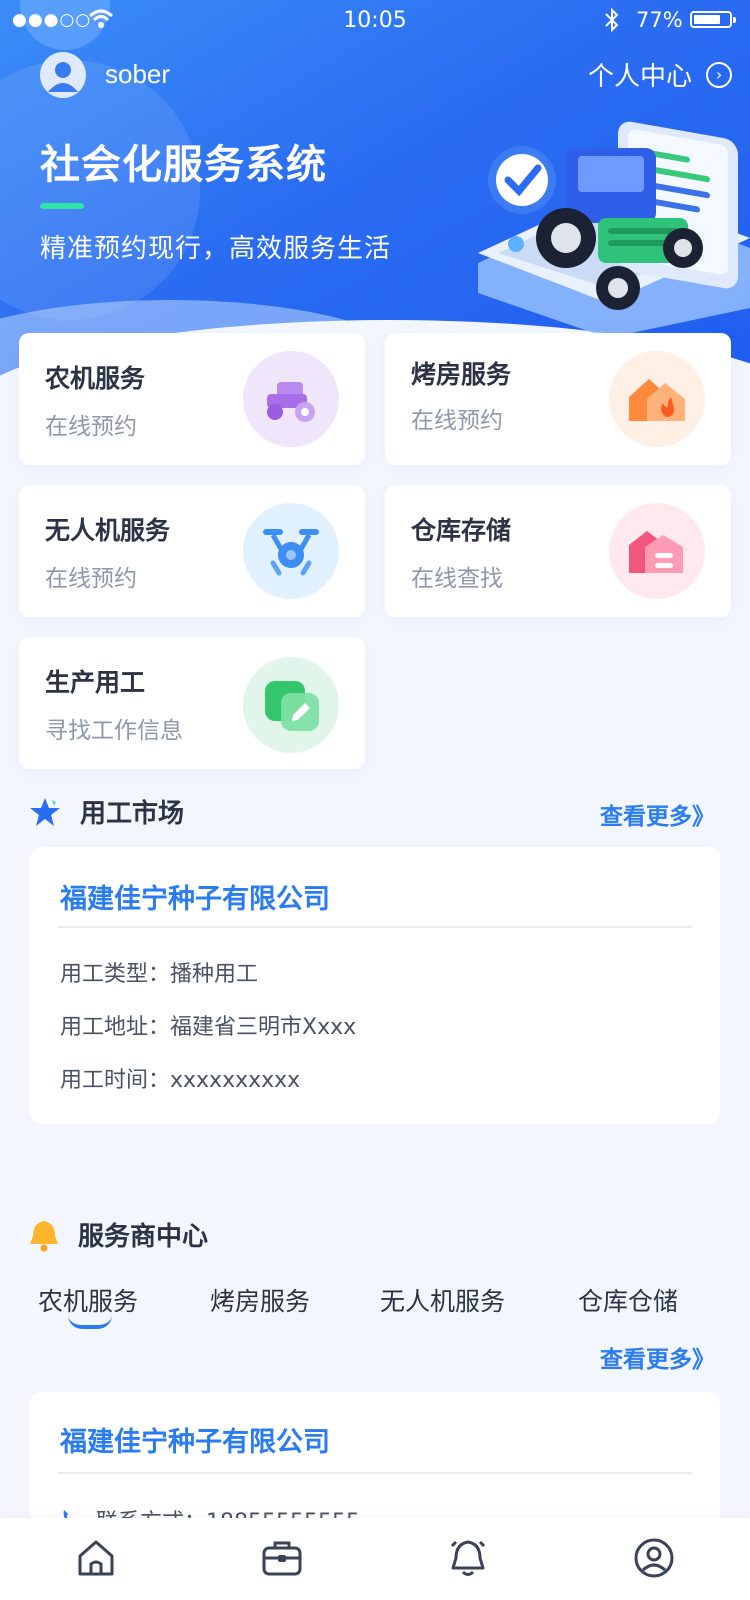 This screenshot has width=750, height=1600. What do you see at coordinates (192, 703) in the screenshot?
I see `service-card-labor: 生产用工 寻找工作信息` at bounding box center [192, 703].